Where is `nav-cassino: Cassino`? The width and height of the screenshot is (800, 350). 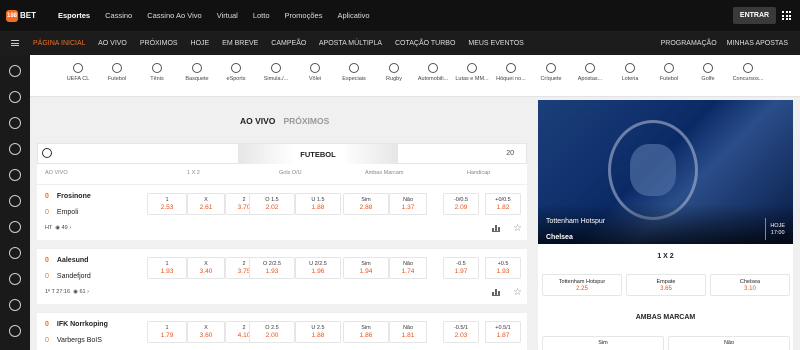 nav-cassino: Cassino is located at coordinates (118, 15).